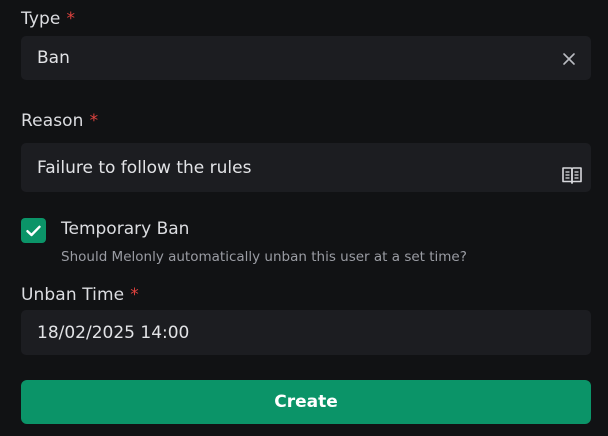 This screenshot has height=436, width=608. I want to click on reason-label: Reason *, so click(59, 121).